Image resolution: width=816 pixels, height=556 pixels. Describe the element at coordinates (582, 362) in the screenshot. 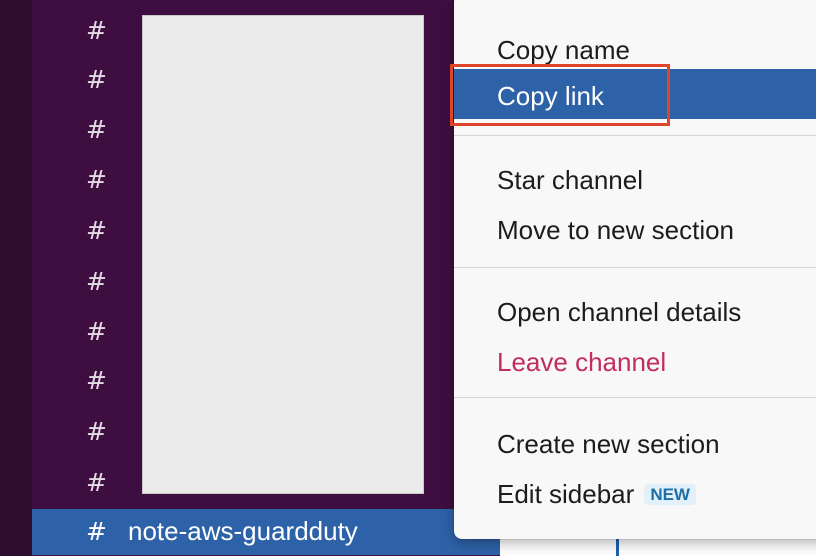

I see `menu-item-label: Leave channel` at that location.